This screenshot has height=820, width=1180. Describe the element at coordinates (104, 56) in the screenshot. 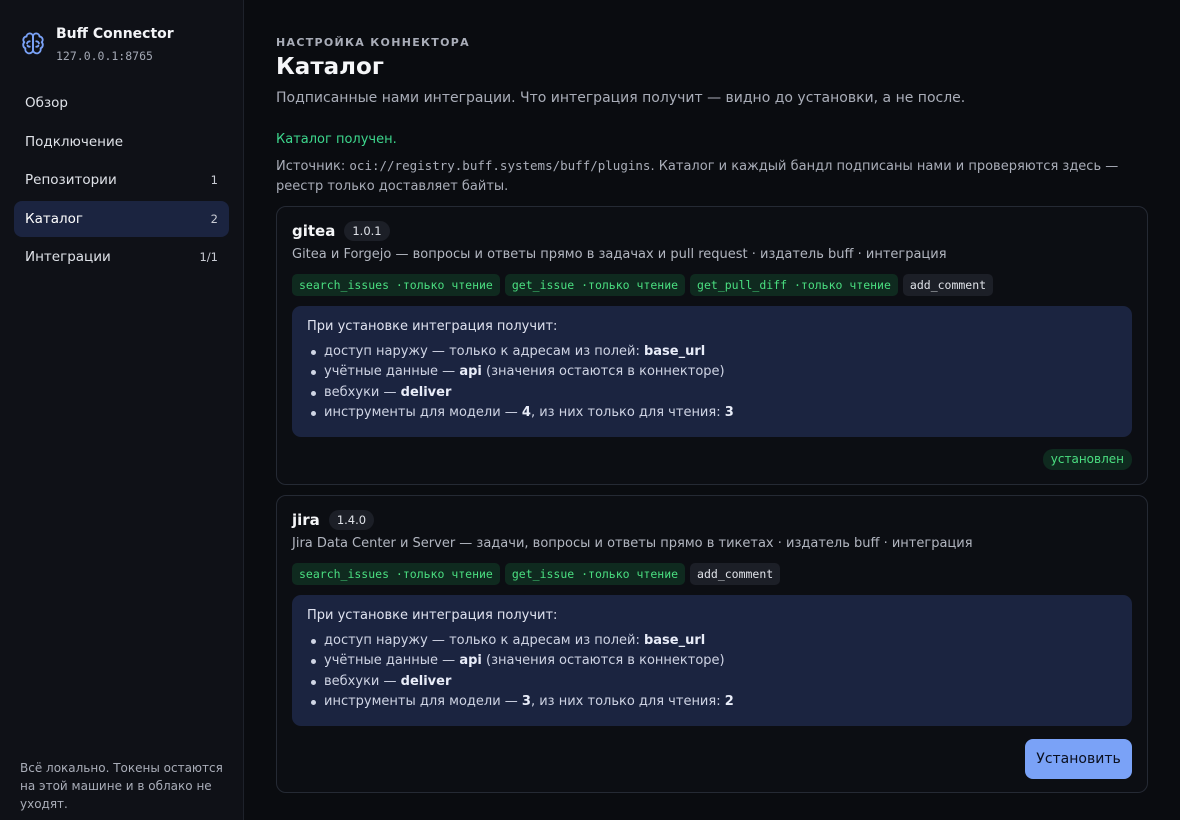

I see `server-address: 127.0.0.1:8765` at that location.